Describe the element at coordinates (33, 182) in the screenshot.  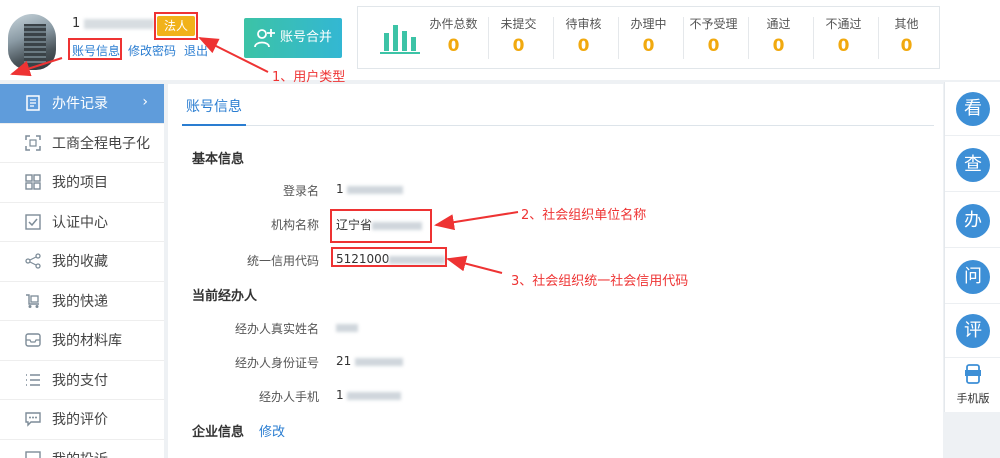
I see `project-icon` at that location.